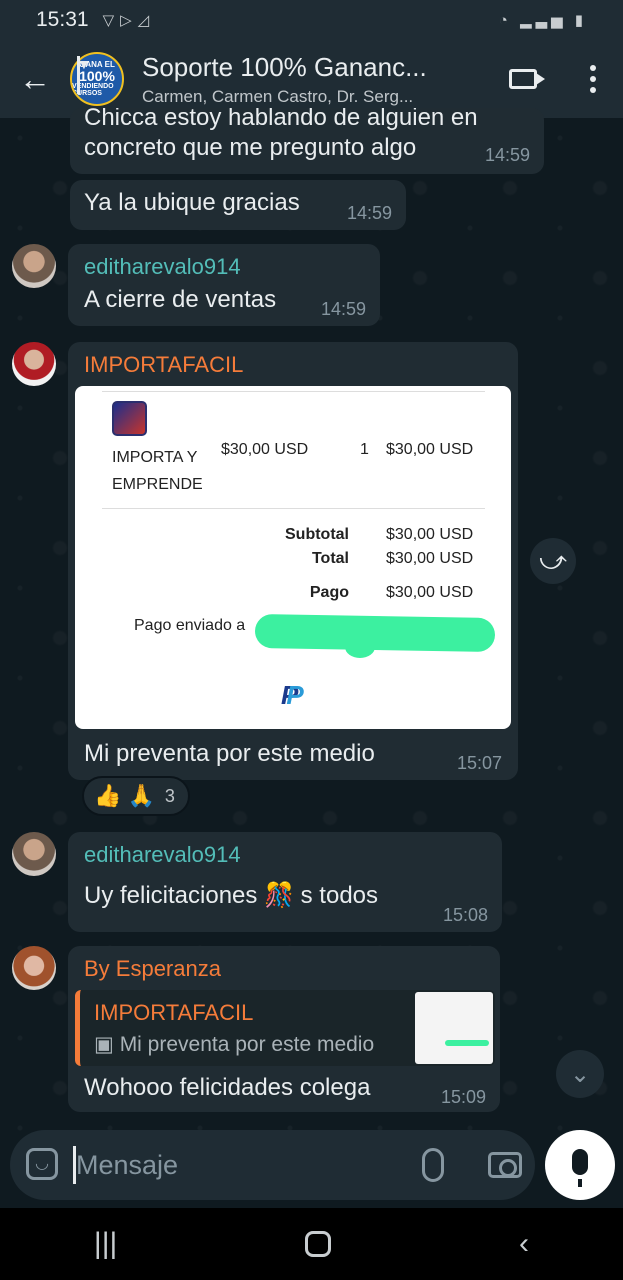  What do you see at coordinates (152, 969) in the screenshot?
I see `sender-name: By Esperanza` at bounding box center [152, 969].